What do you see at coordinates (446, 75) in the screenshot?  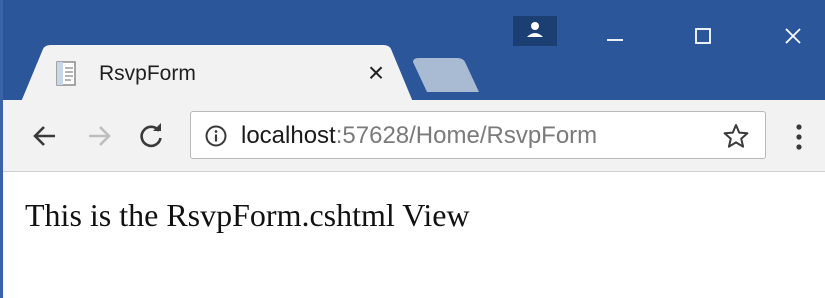 I see `new-tab-button` at bounding box center [446, 75].